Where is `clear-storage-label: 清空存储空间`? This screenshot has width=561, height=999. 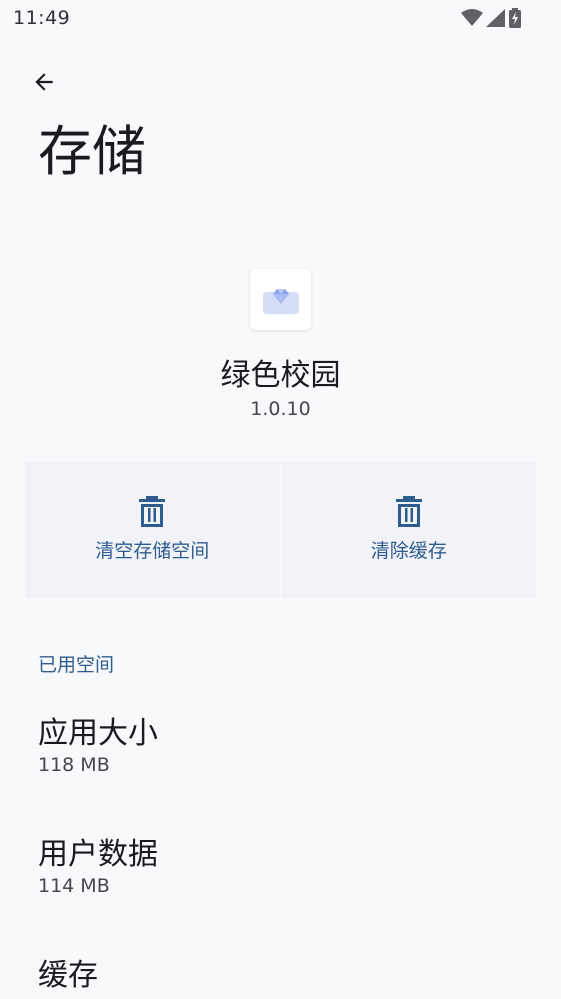 clear-storage-label: 清空存储空间 is located at coordinates (152, 551).